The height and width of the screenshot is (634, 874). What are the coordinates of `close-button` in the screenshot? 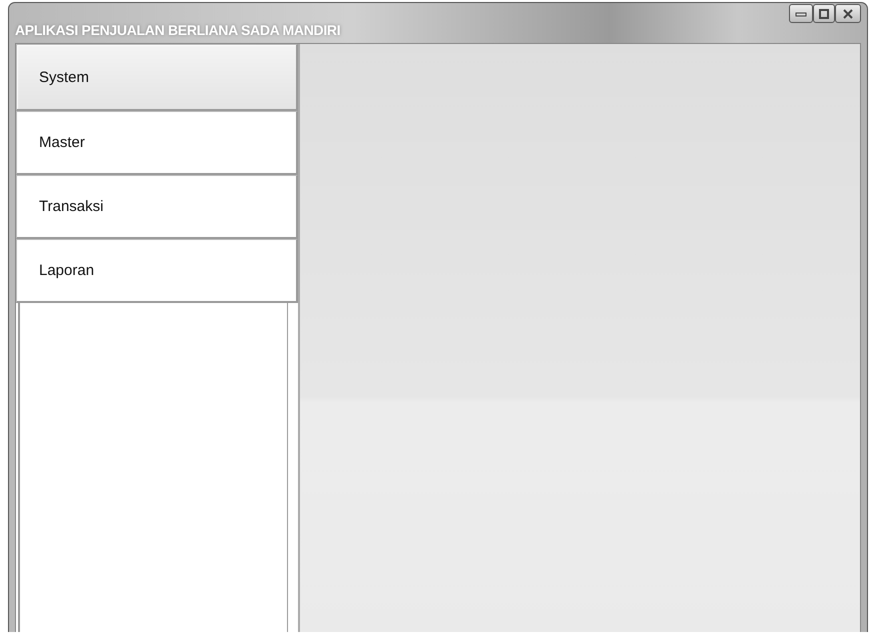 It's located at (848, 13).